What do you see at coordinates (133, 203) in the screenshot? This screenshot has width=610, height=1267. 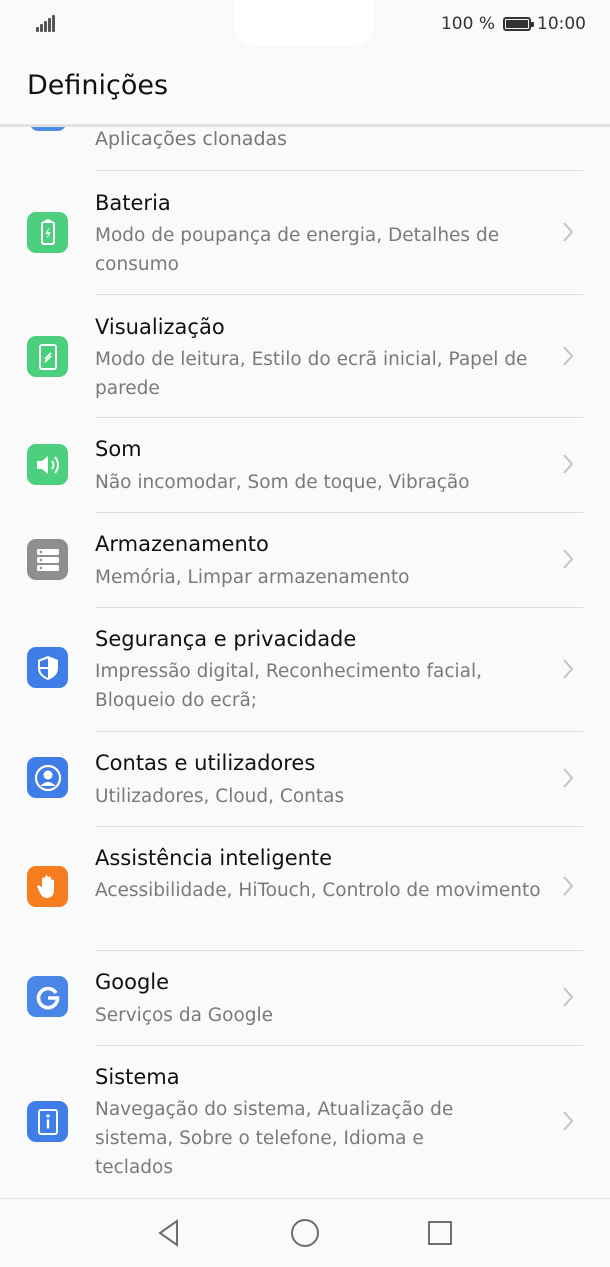 I see `settings-item-title: Bateria` at bounding box center [133, 203].